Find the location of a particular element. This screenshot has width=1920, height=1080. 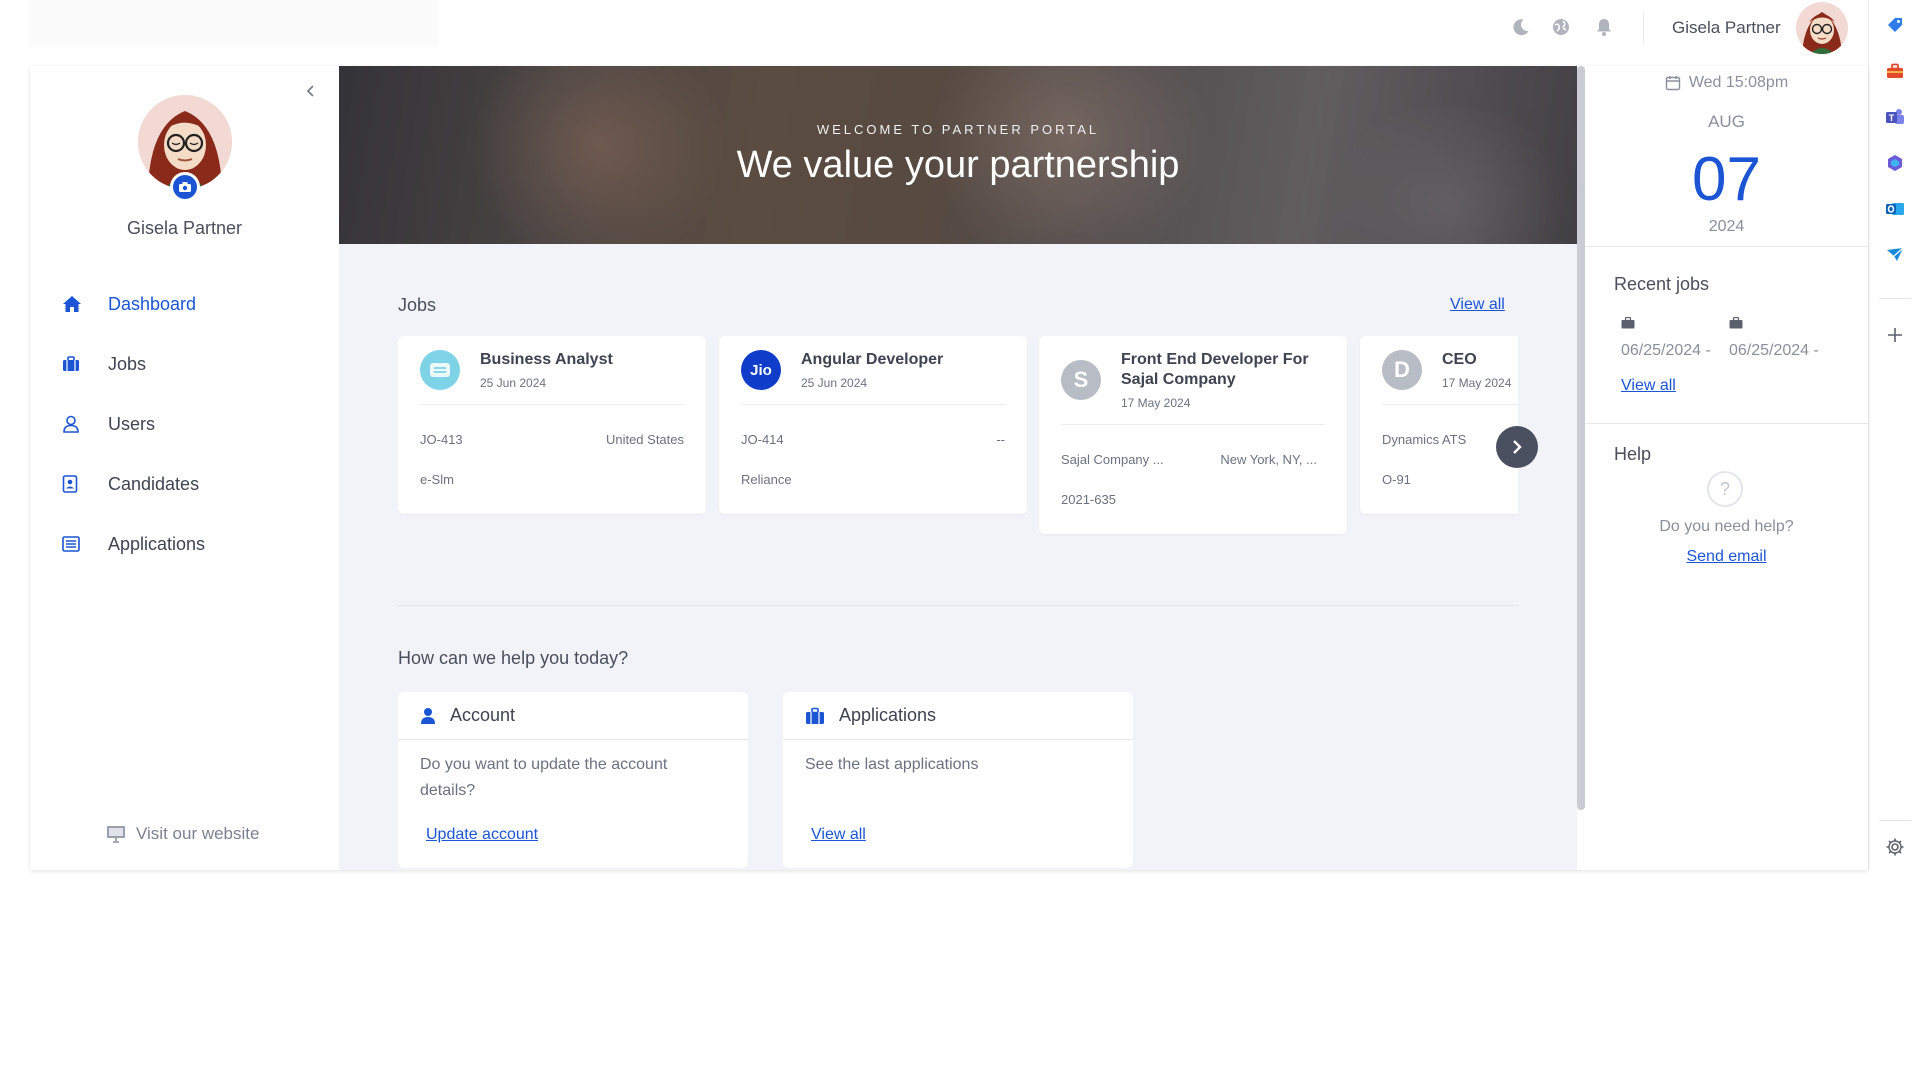

toolbox-icon is located at coordinates (1895, 71).